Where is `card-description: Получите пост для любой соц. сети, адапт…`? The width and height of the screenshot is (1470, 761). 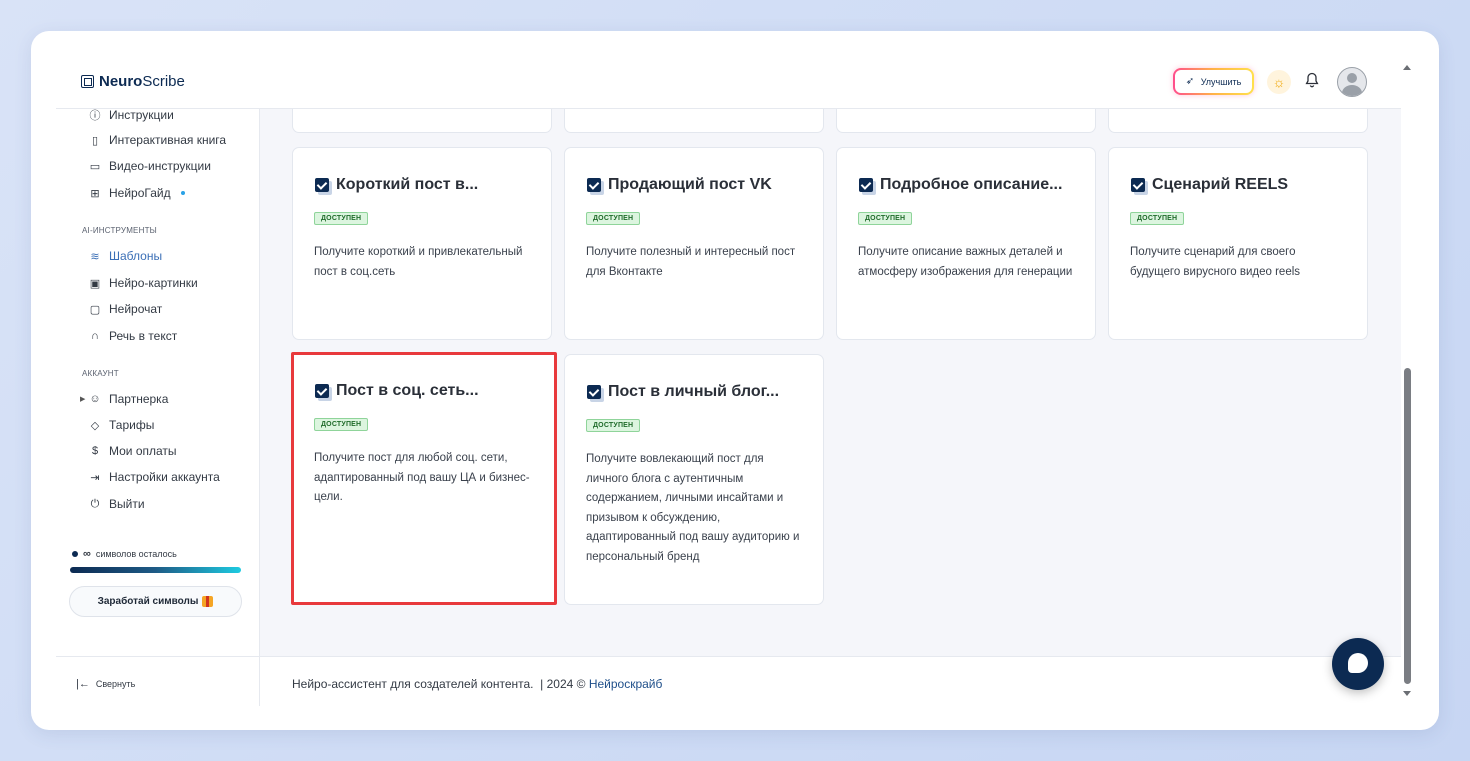
card-description: Получите пост для любой соц. сети, адапт… is located at coordinates (422, 477).